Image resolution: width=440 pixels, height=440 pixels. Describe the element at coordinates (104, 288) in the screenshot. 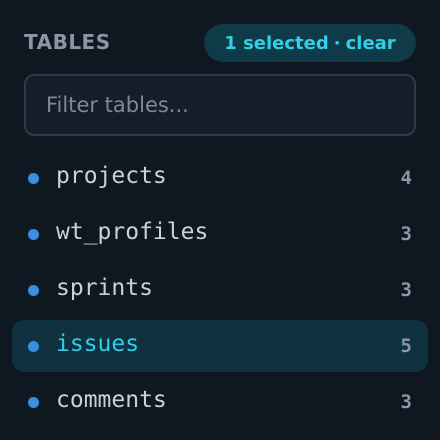

I see `table-name: sprints` at that location.